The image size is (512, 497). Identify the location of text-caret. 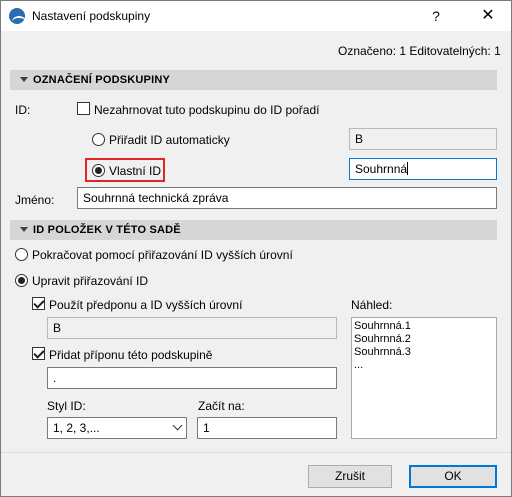
(408, 168).